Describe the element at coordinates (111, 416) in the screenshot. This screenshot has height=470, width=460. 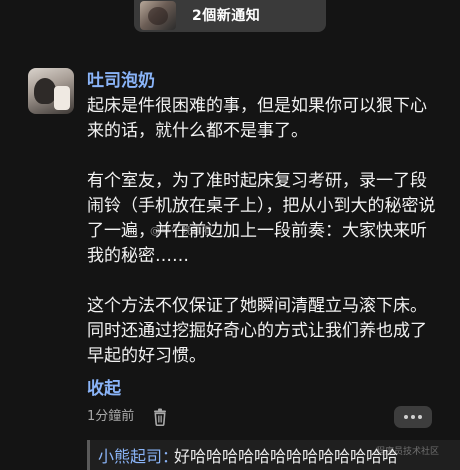
I see `comment-timestamp: 1分鐘前` at that location.